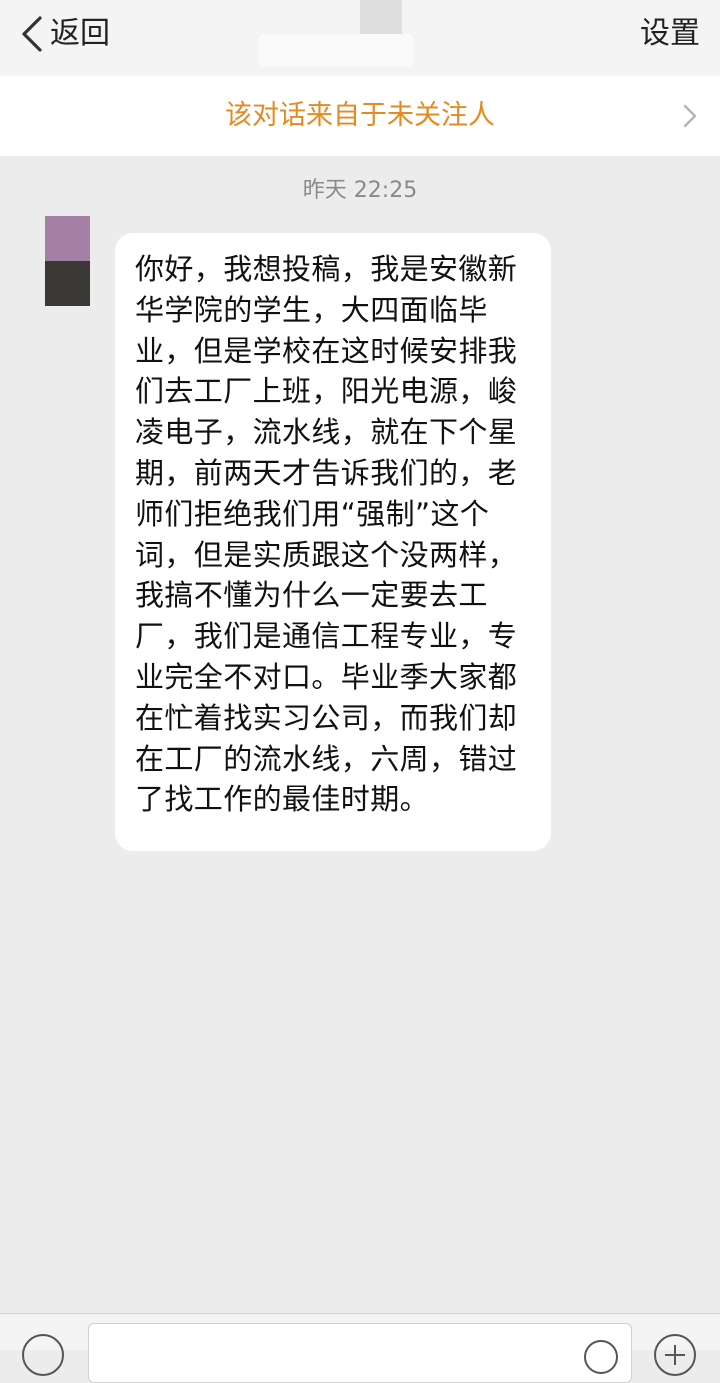  Describe the element at coordinates (601, 1357) in the screenshot. I see `emoji-icon` at that location.